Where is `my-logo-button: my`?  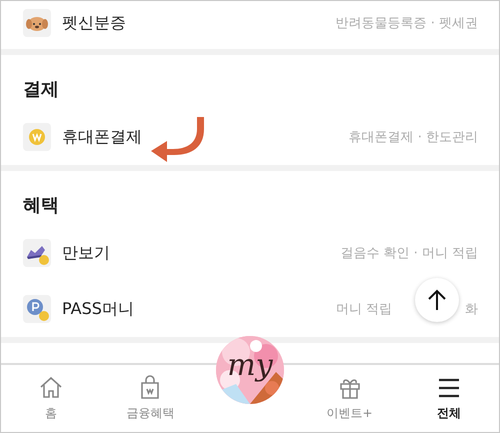 my-logo-button: my is located at coordinates (250, 370).